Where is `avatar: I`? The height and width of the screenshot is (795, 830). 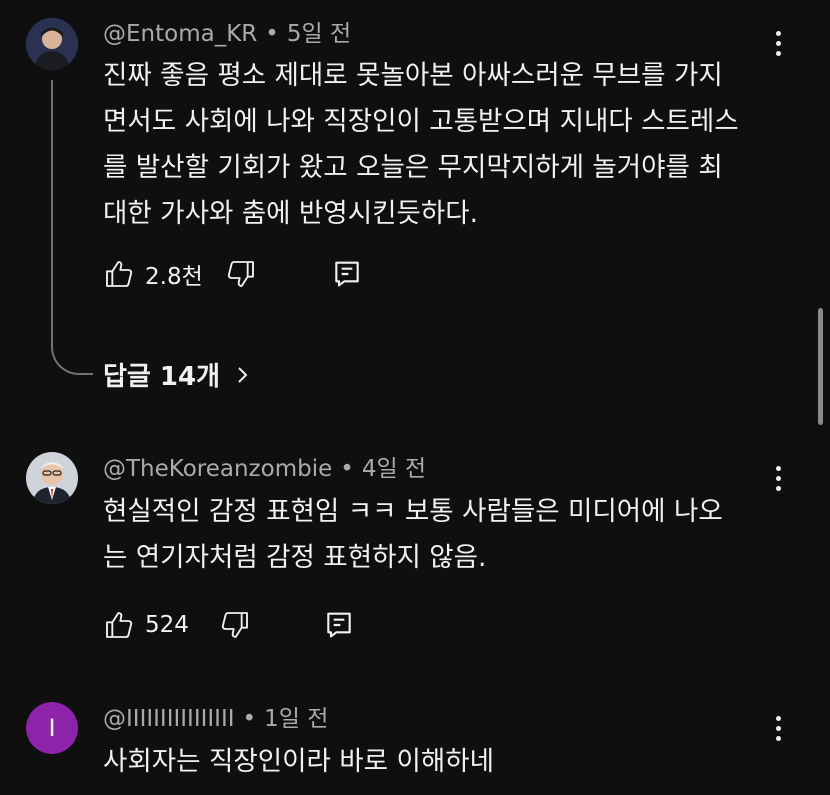
avatar: I is located at coordinates (52, 728).